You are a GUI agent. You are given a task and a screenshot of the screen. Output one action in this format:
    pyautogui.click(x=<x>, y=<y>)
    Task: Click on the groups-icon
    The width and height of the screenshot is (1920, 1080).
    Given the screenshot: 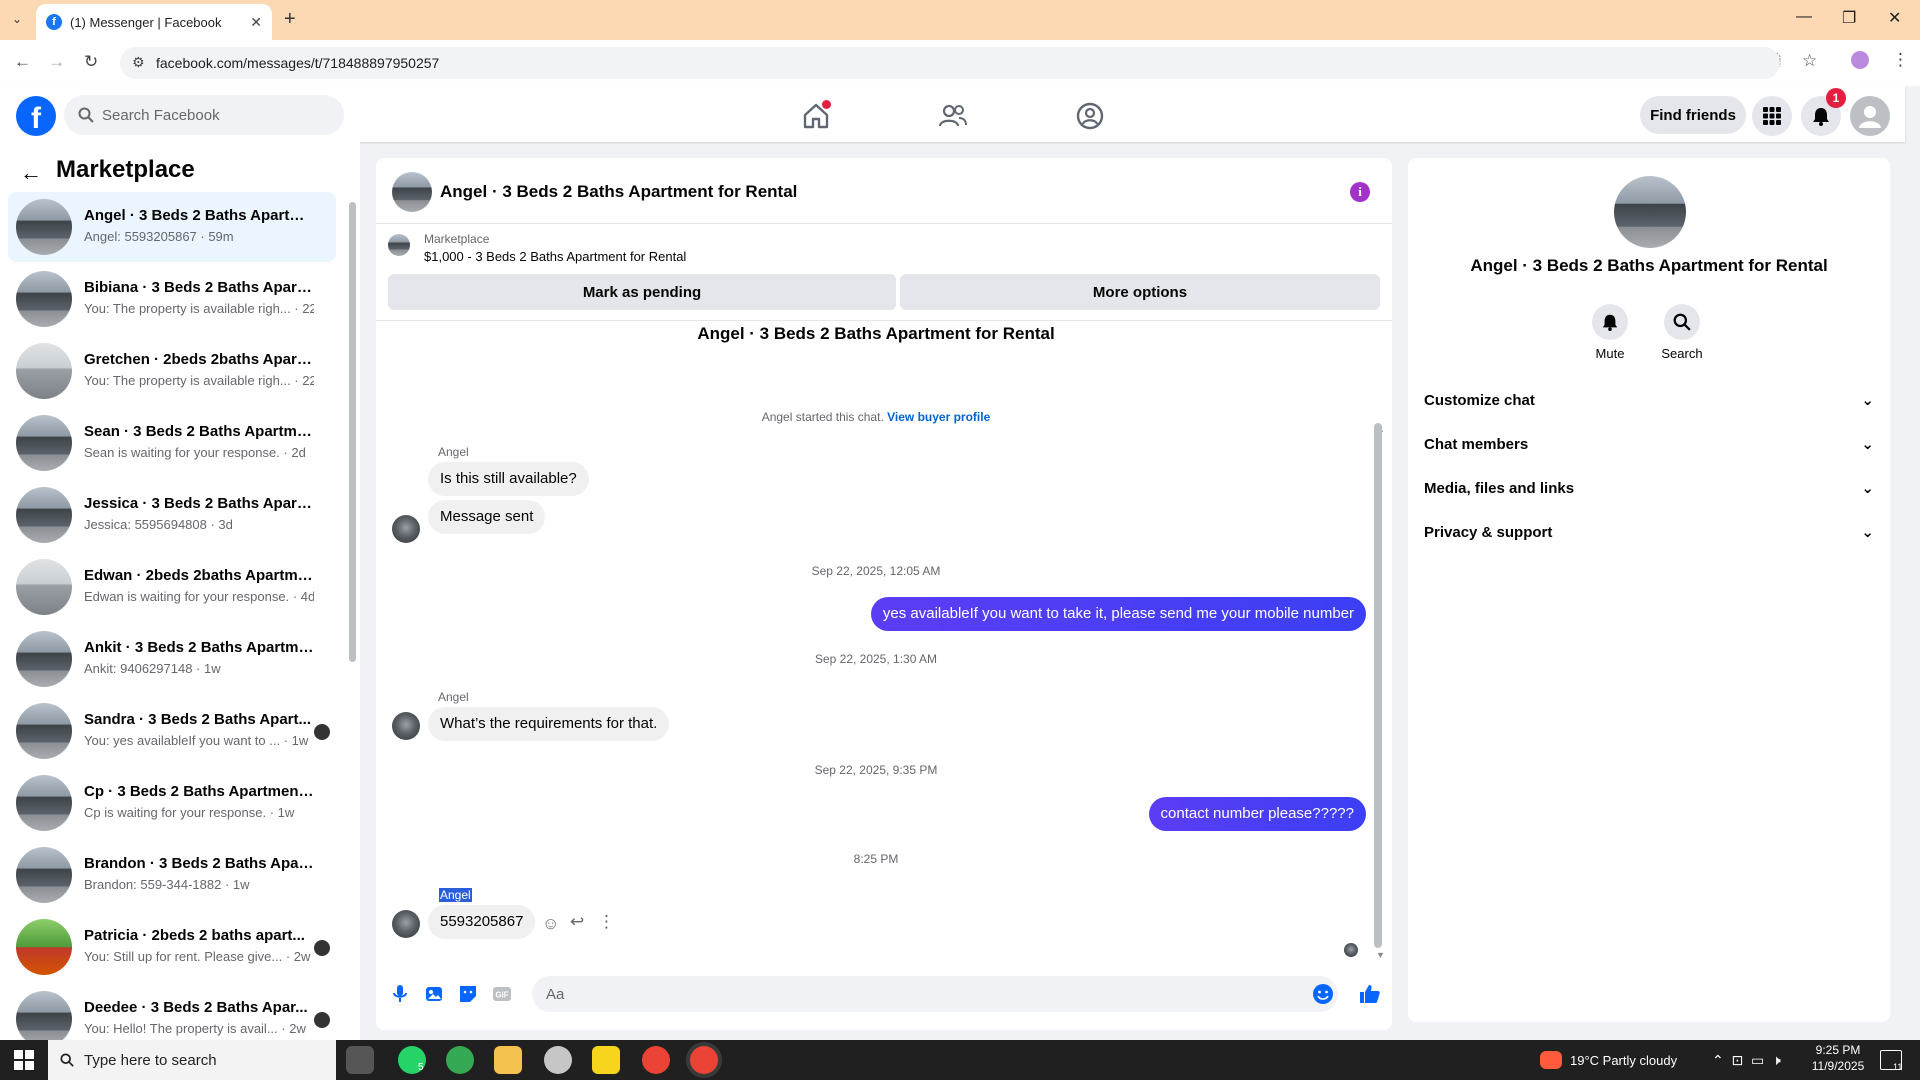 What is the action you would take?
    pyautogui.click(x=1090, y=116)
    